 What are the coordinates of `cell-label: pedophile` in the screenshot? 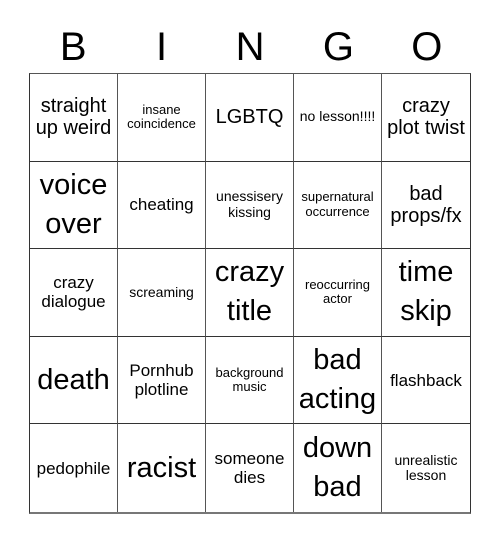 It's located at (73, 468).